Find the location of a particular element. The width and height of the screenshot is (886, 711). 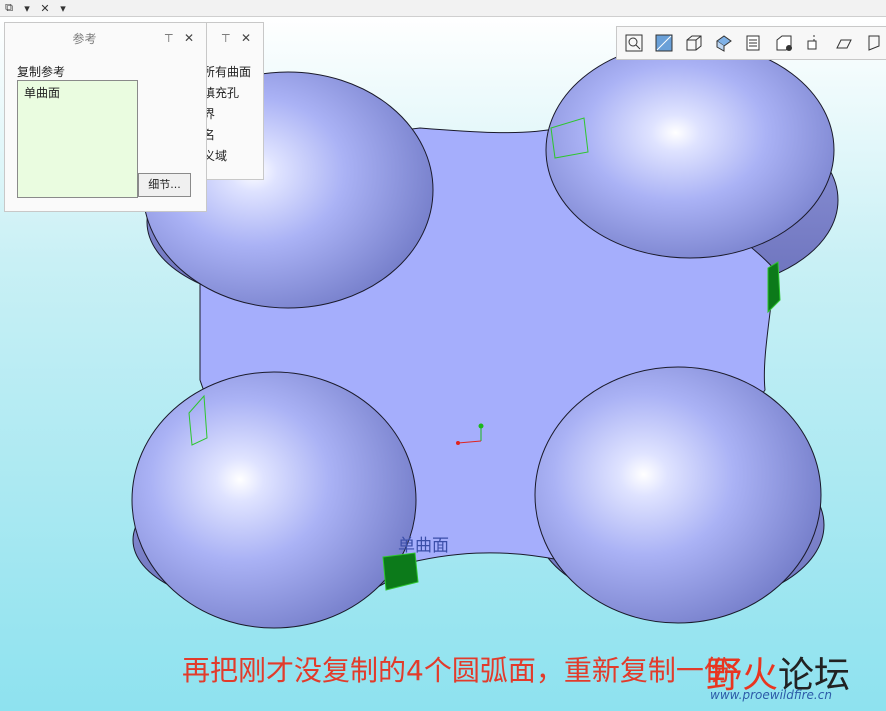

plane-display-icon is located at coordinates (873, 43).